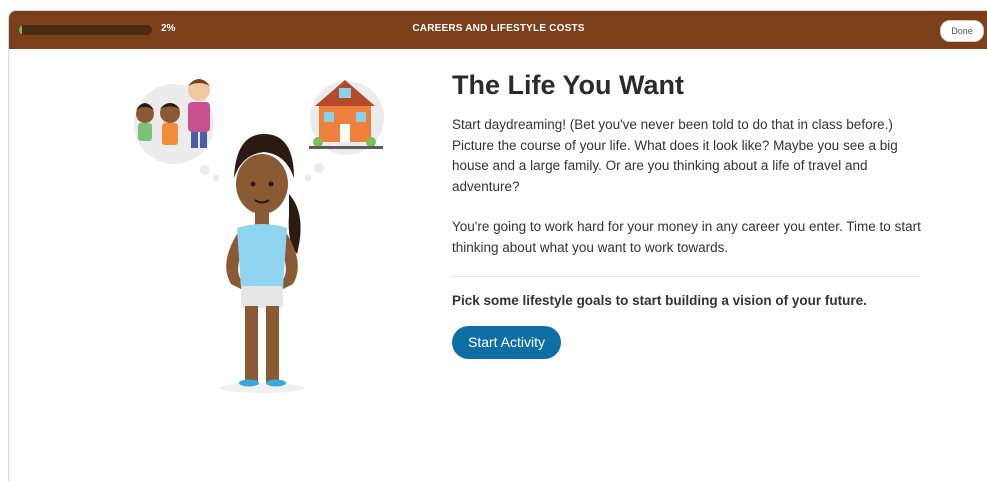  What do you see at coordinates (174, 121) in the screenshot?
I see `family-thought-bubble-icon` at bounding box center [174, 121].